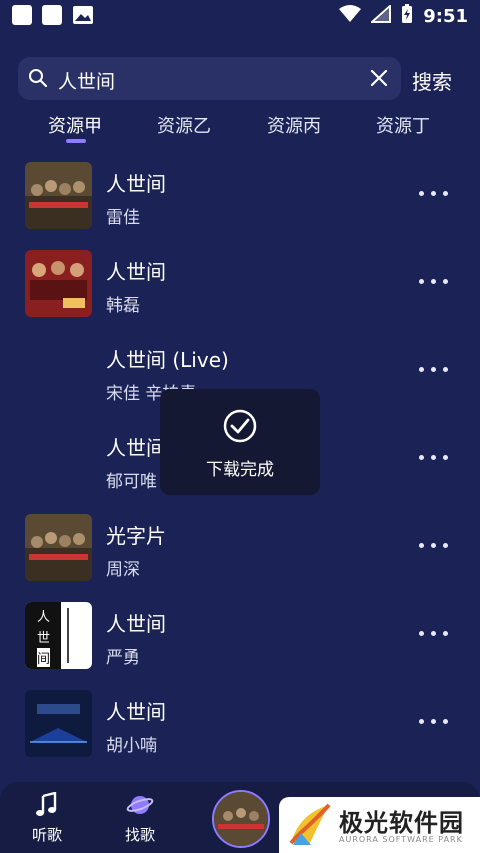 This screenshot has height=853, width=480. What do you see at coordinates (44, 617) in the screenshot?
I see `cover-text: 人` at bounding box center [44, 617].